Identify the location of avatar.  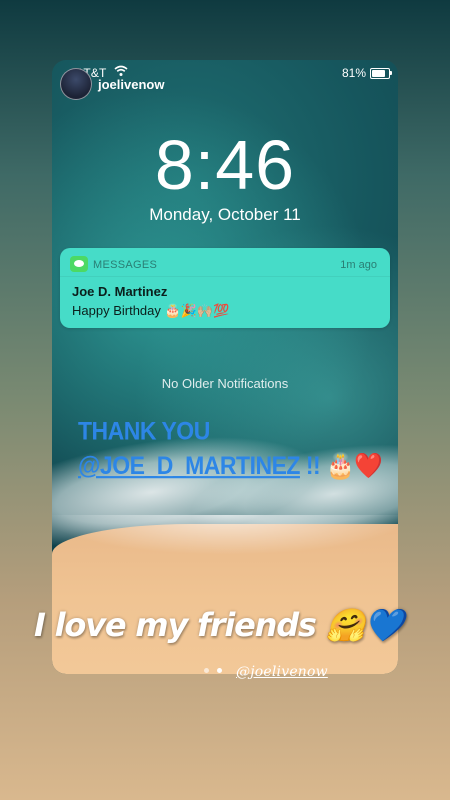
(76, 84).